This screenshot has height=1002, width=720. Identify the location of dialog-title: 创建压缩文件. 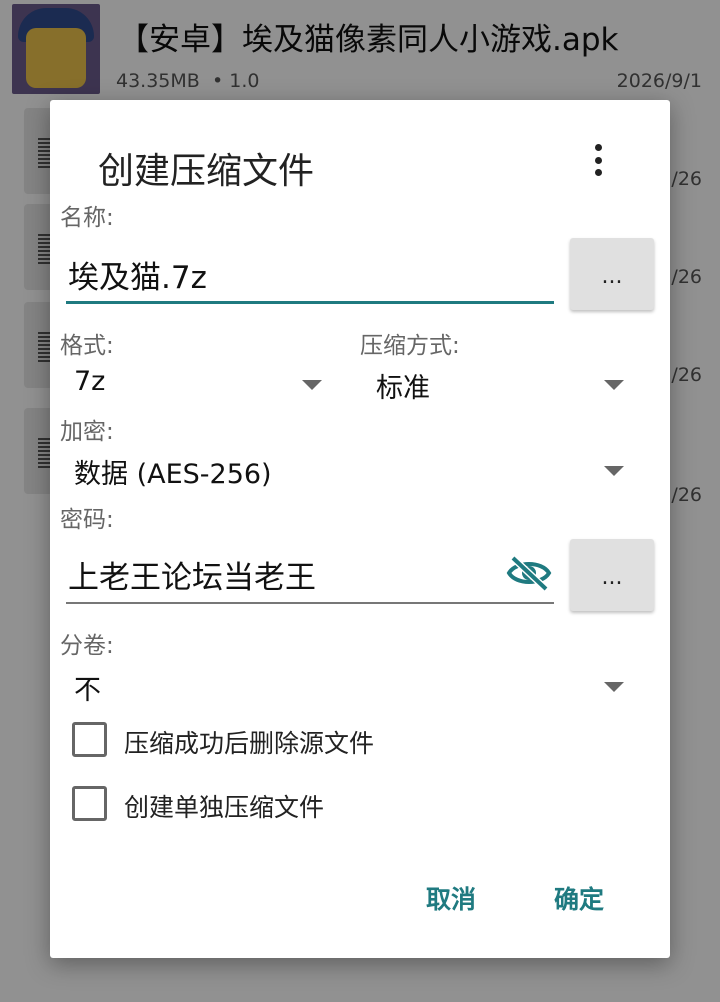
(206, 171).